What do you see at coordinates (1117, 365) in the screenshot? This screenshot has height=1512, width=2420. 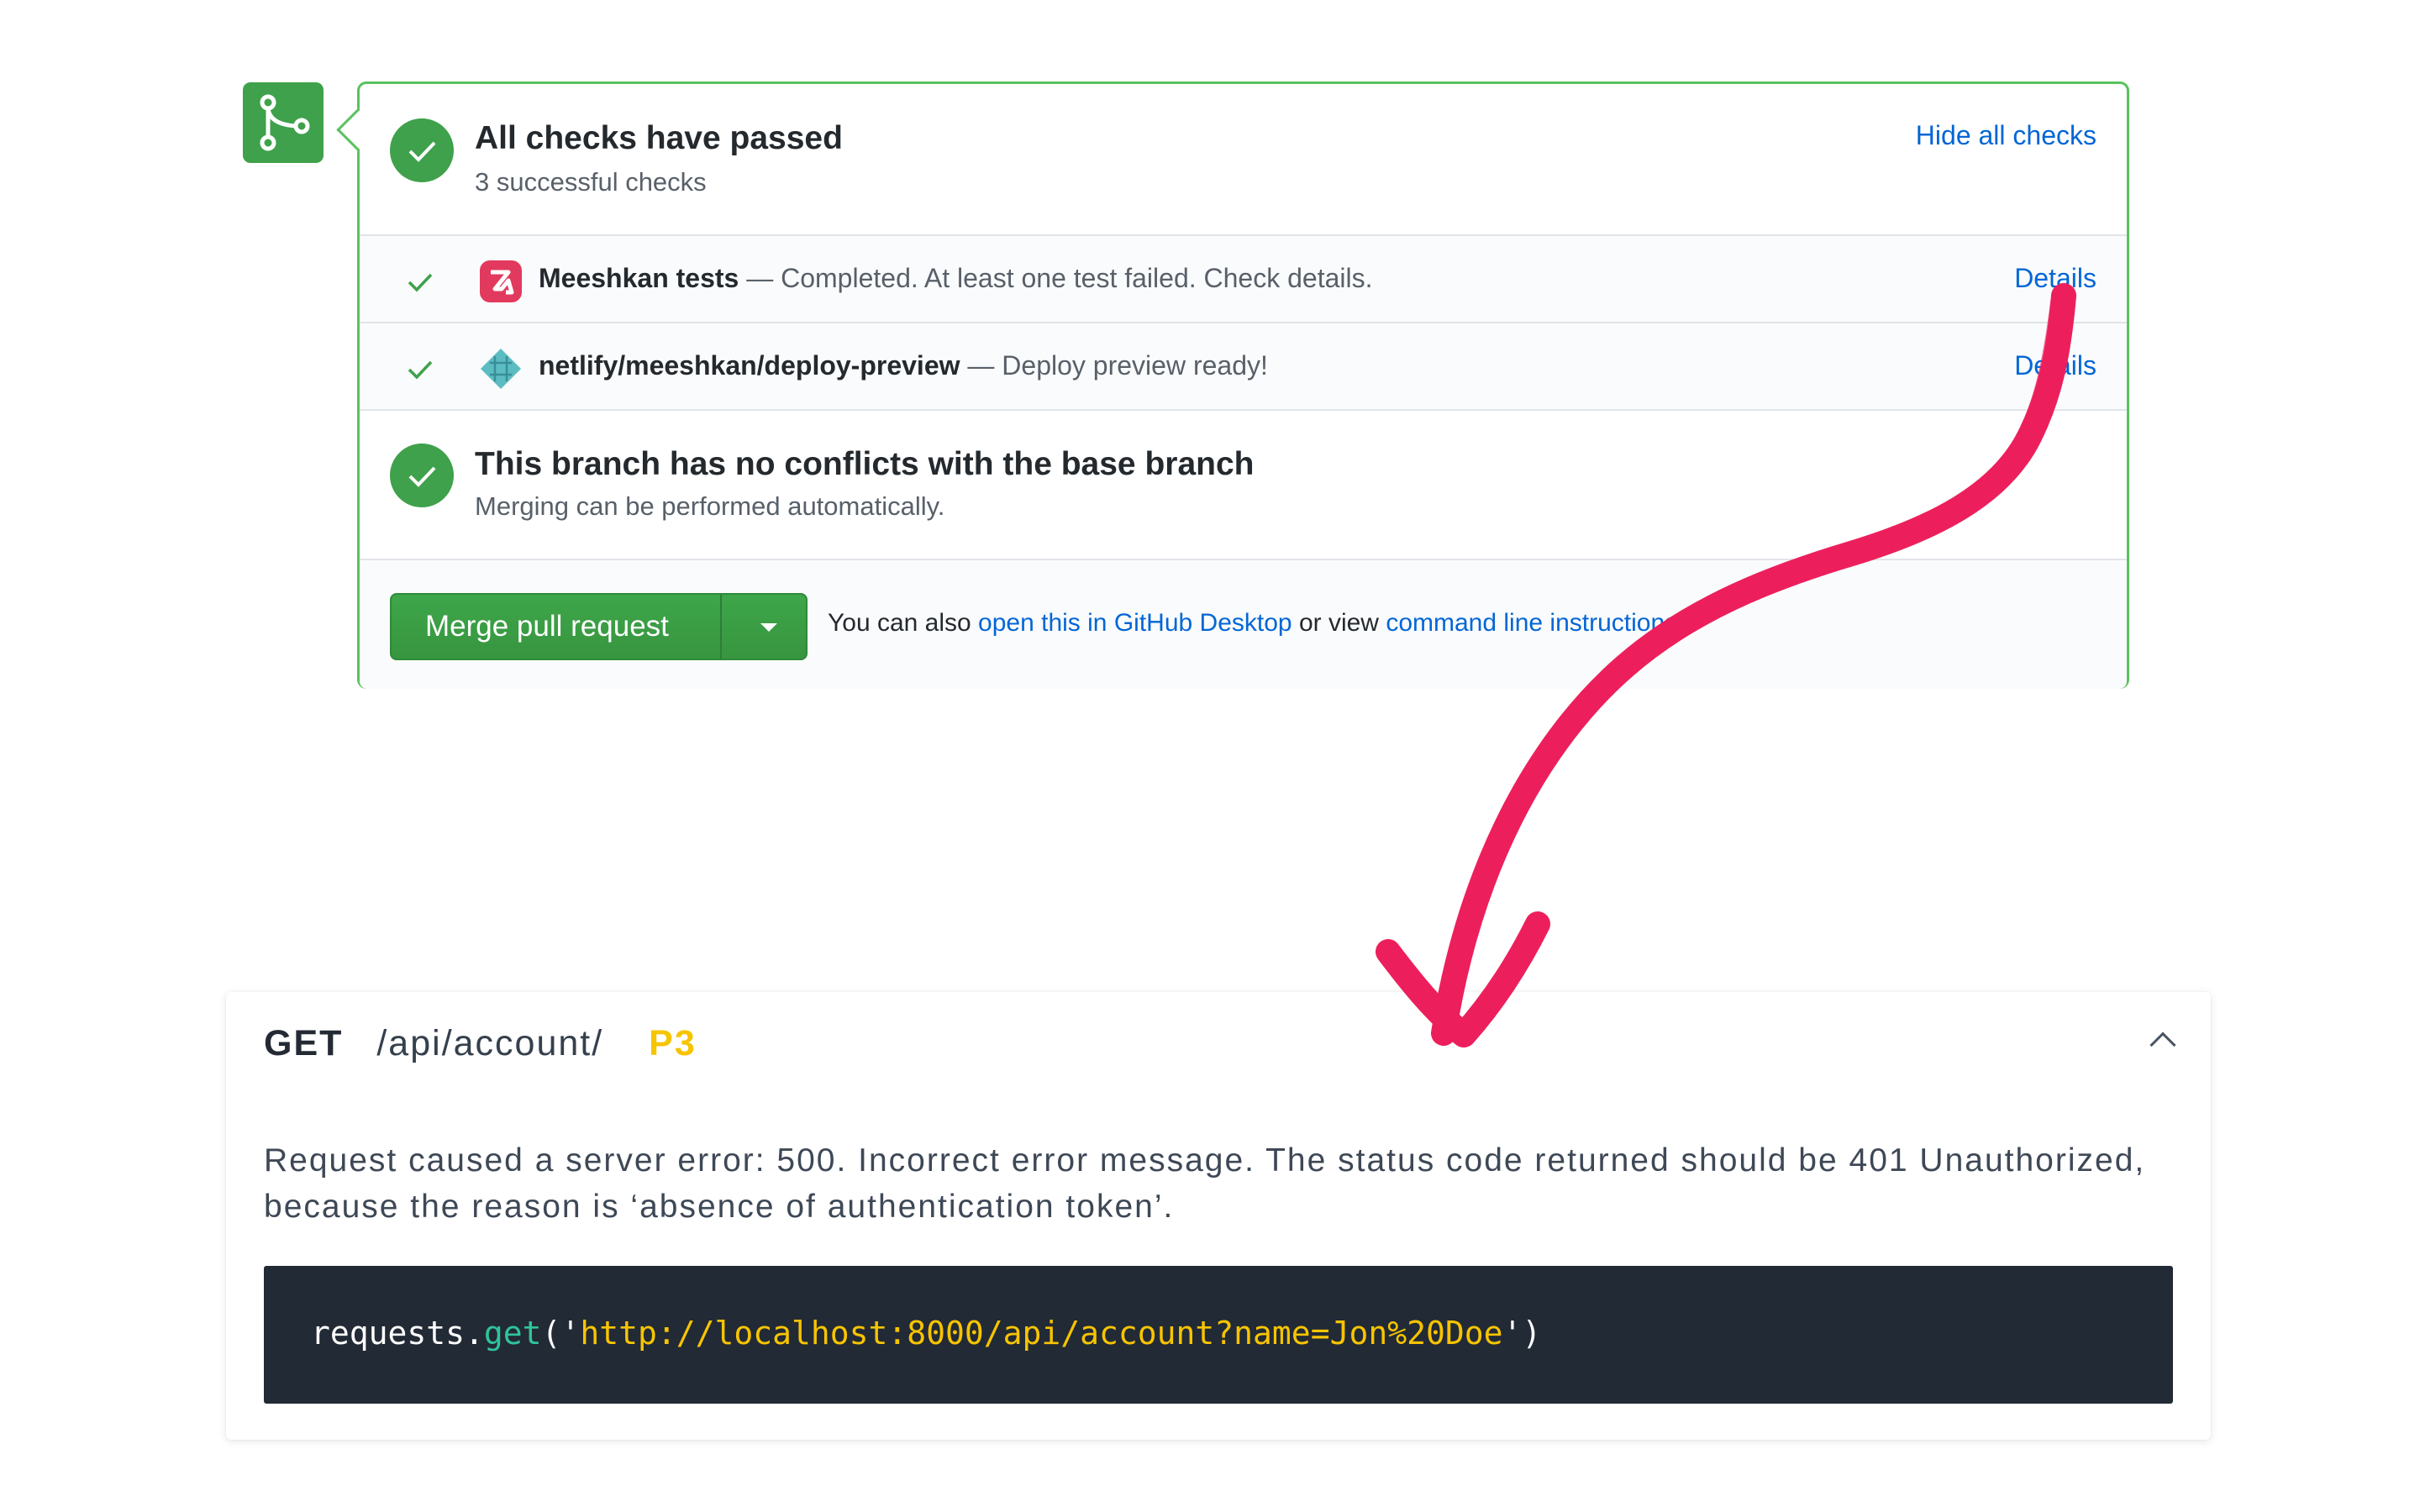 I see `check-status: — Deploy preview ready!` at bounding box center [1117, 365].